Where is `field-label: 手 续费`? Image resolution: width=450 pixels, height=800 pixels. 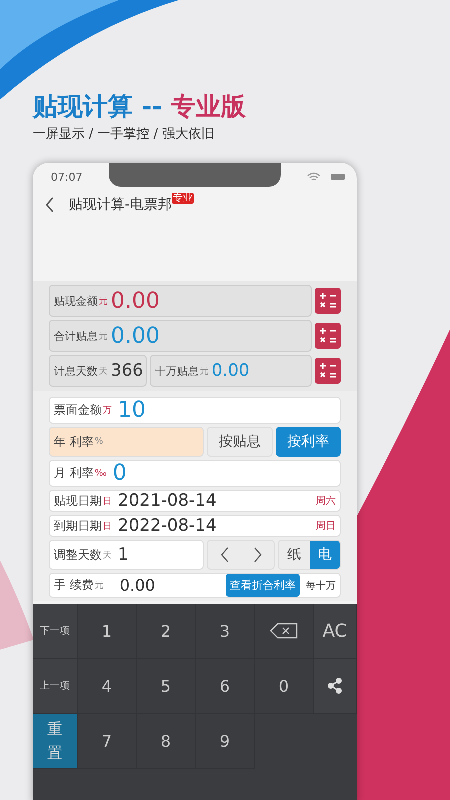 field-label: 手 续费 is located at coordinates (74, 585).